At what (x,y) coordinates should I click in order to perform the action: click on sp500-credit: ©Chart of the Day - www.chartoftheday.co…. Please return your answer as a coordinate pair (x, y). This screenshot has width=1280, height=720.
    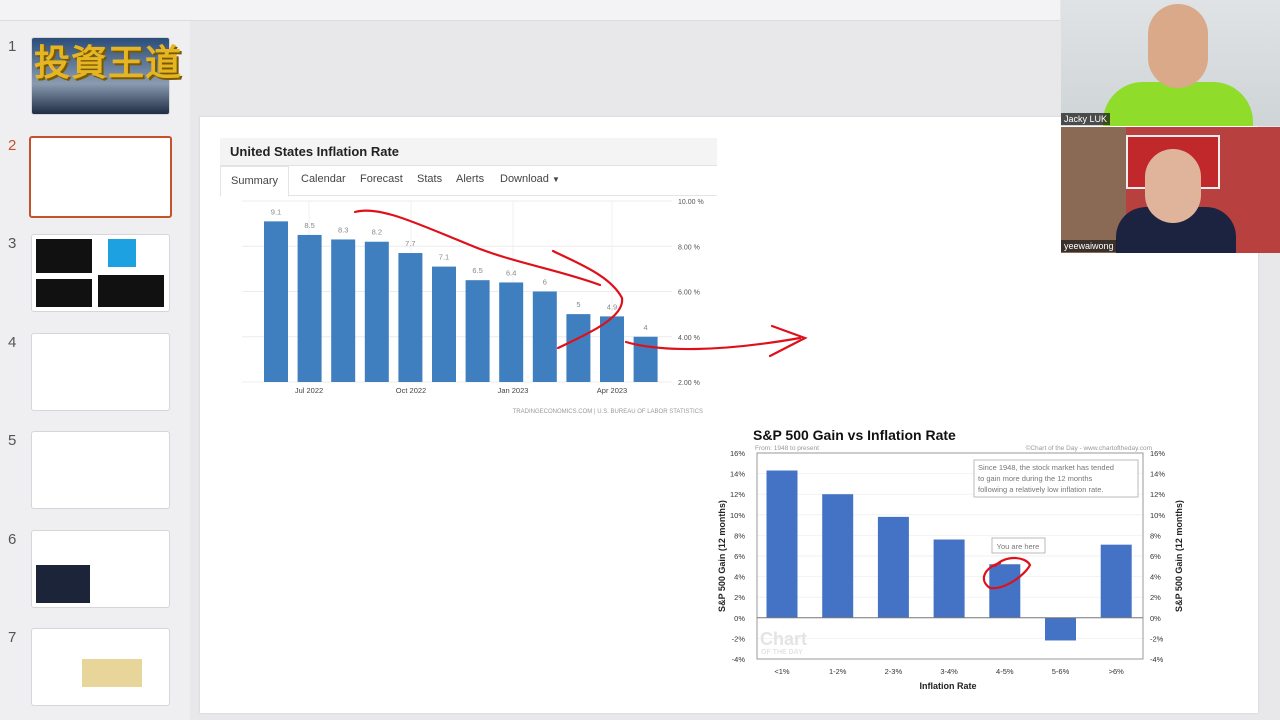
    Looking at the image, I should click on (1089, 448).